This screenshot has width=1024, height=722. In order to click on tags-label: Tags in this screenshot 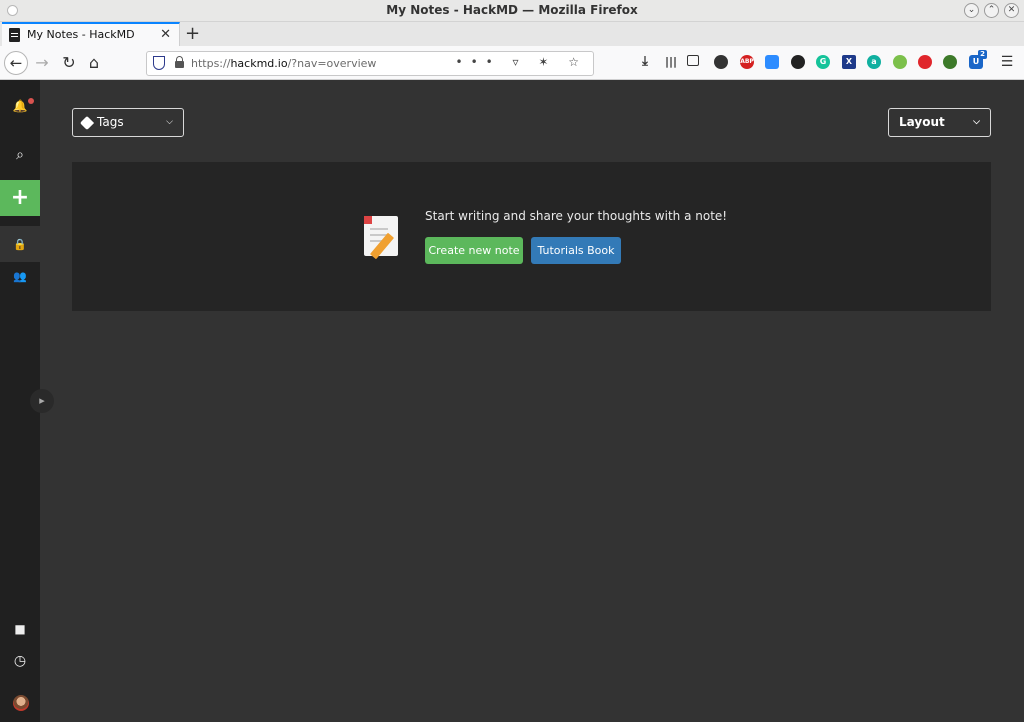, I will do `click(110, 122)`.